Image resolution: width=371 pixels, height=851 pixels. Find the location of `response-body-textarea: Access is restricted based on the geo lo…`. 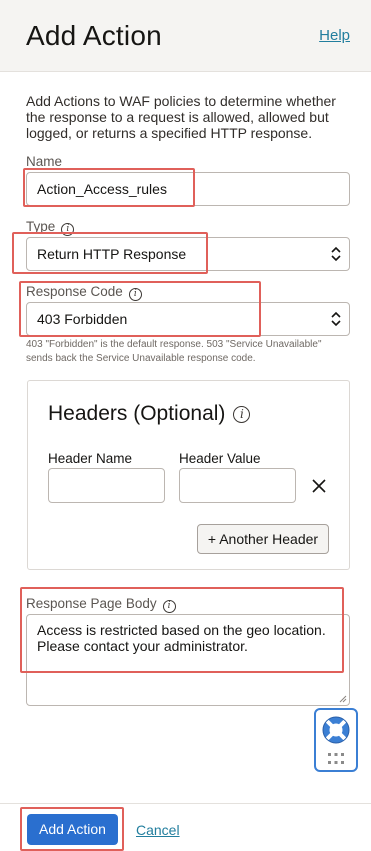

response-body-textarea: Access is restricted based on the geo lo… is located at coordinates (188, 660).